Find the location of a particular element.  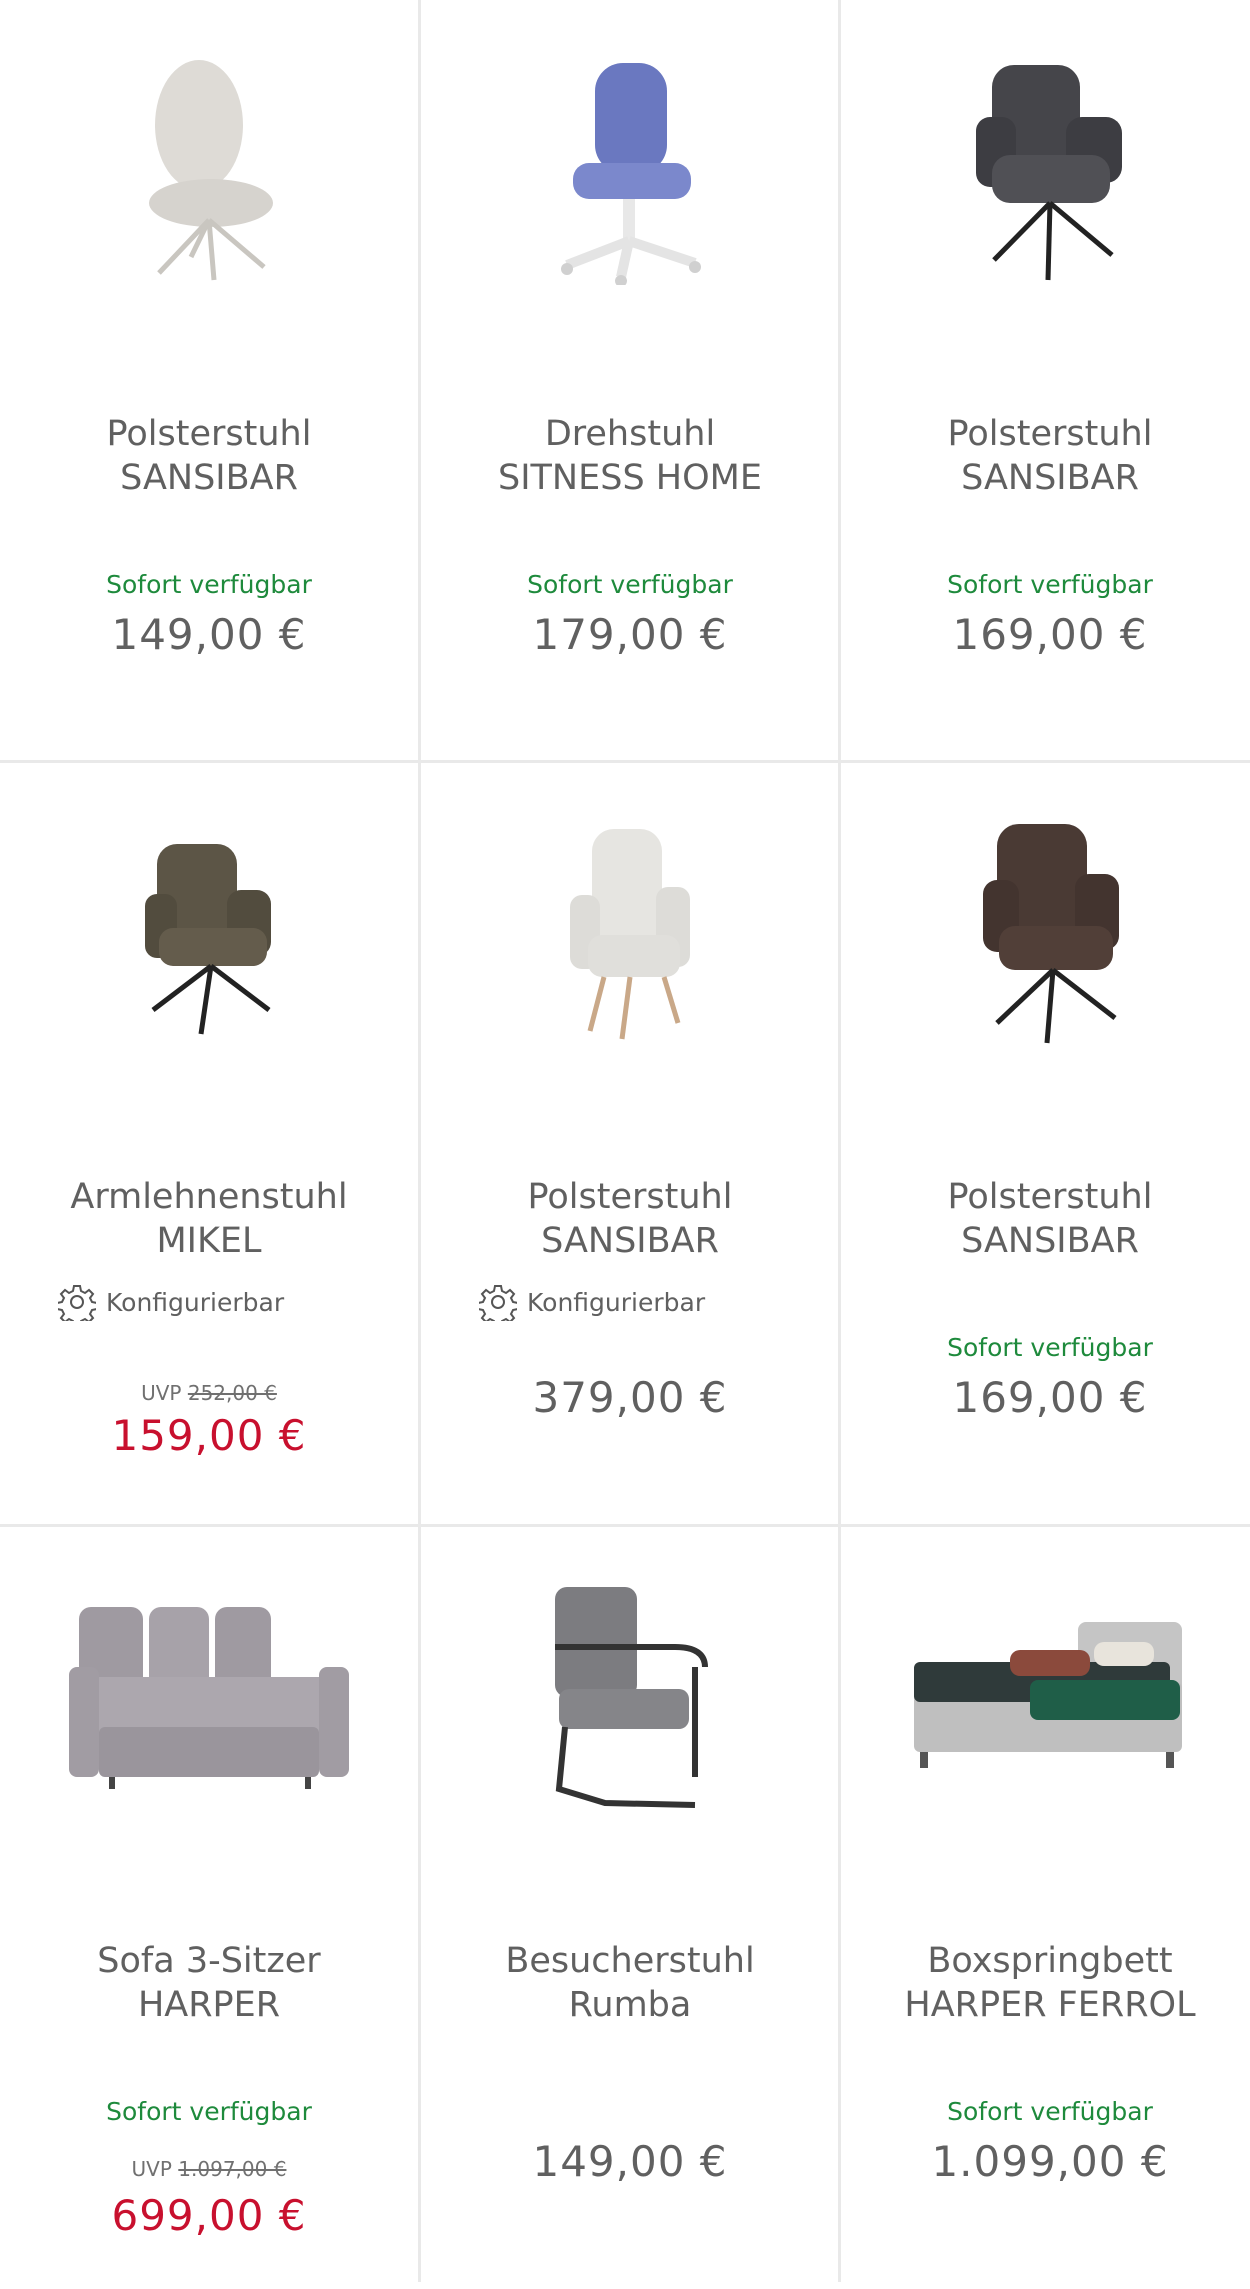

price: 1.099,00 € is located at coordinates (1050, 2161).